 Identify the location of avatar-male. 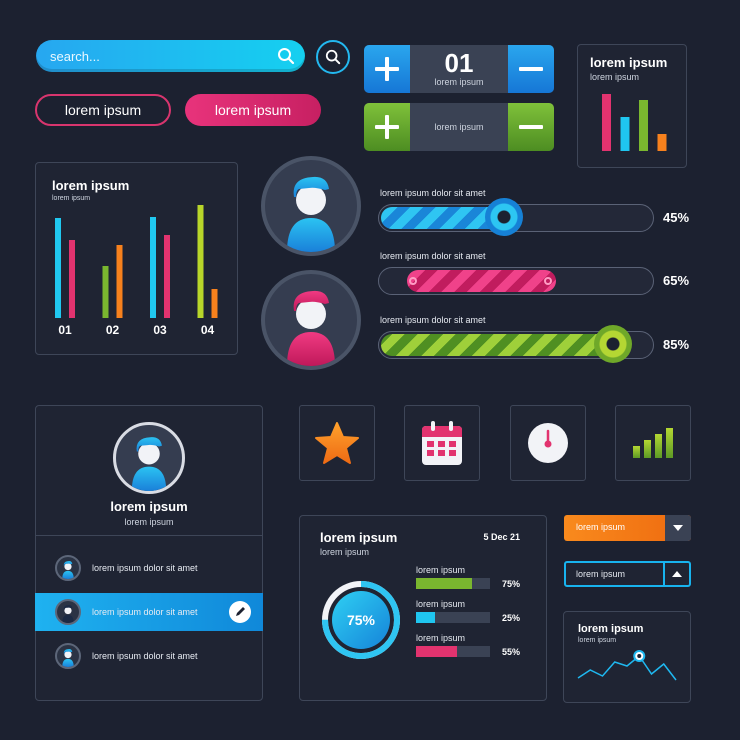
(311, 206).